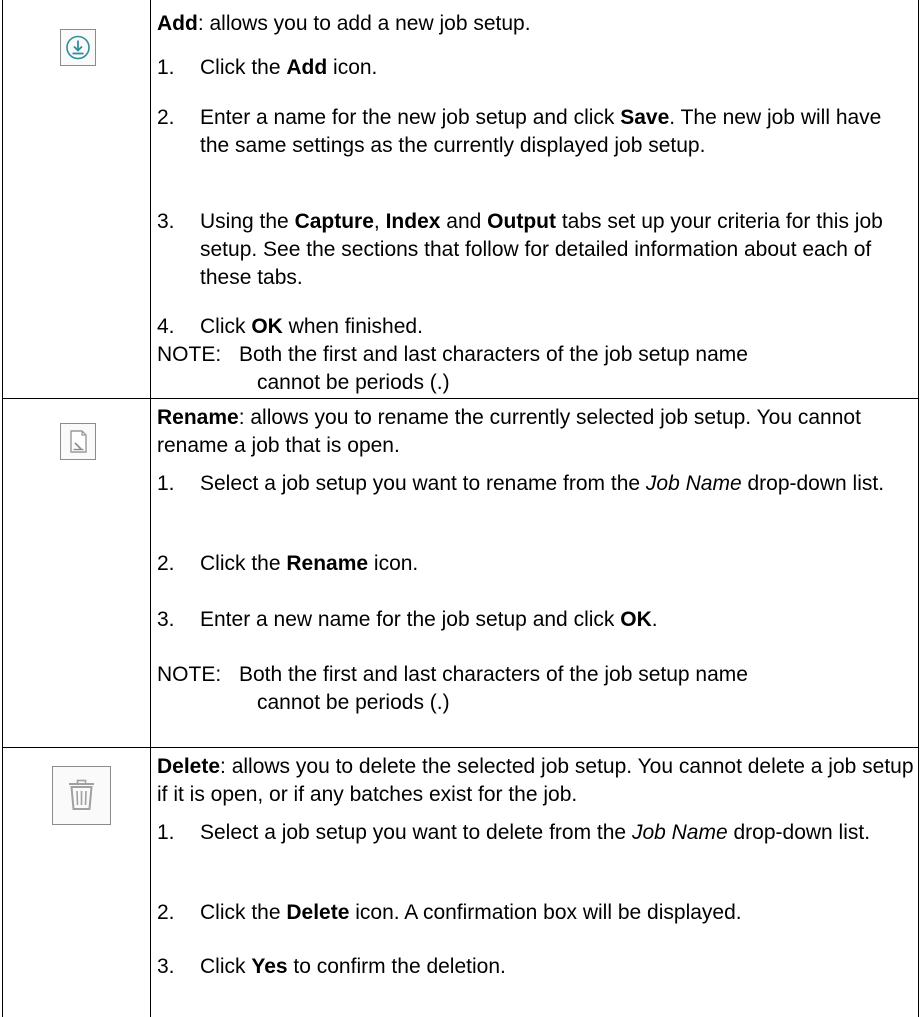 The image size is (920, 1017). I want to click on delete-button, so click(81, 795).